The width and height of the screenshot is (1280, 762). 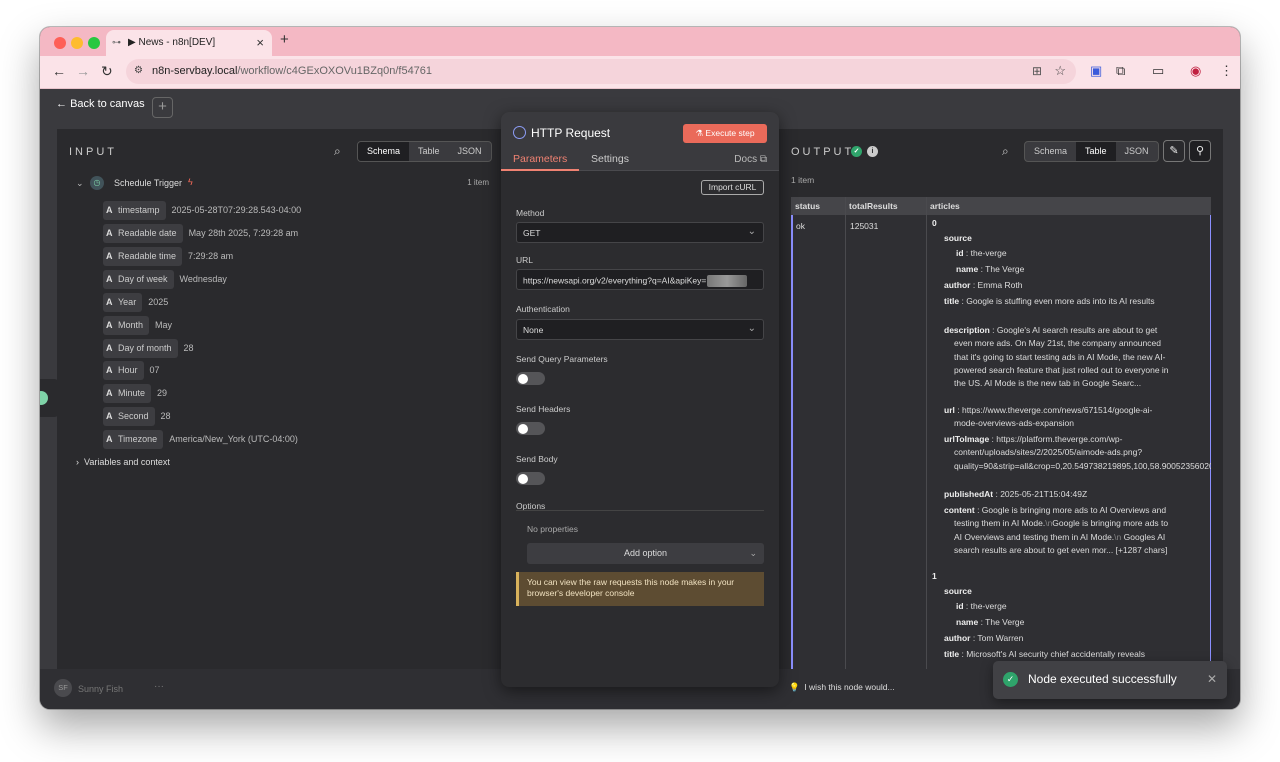 I want to click on tab-settings: Settings, so click(x=610, y=159).